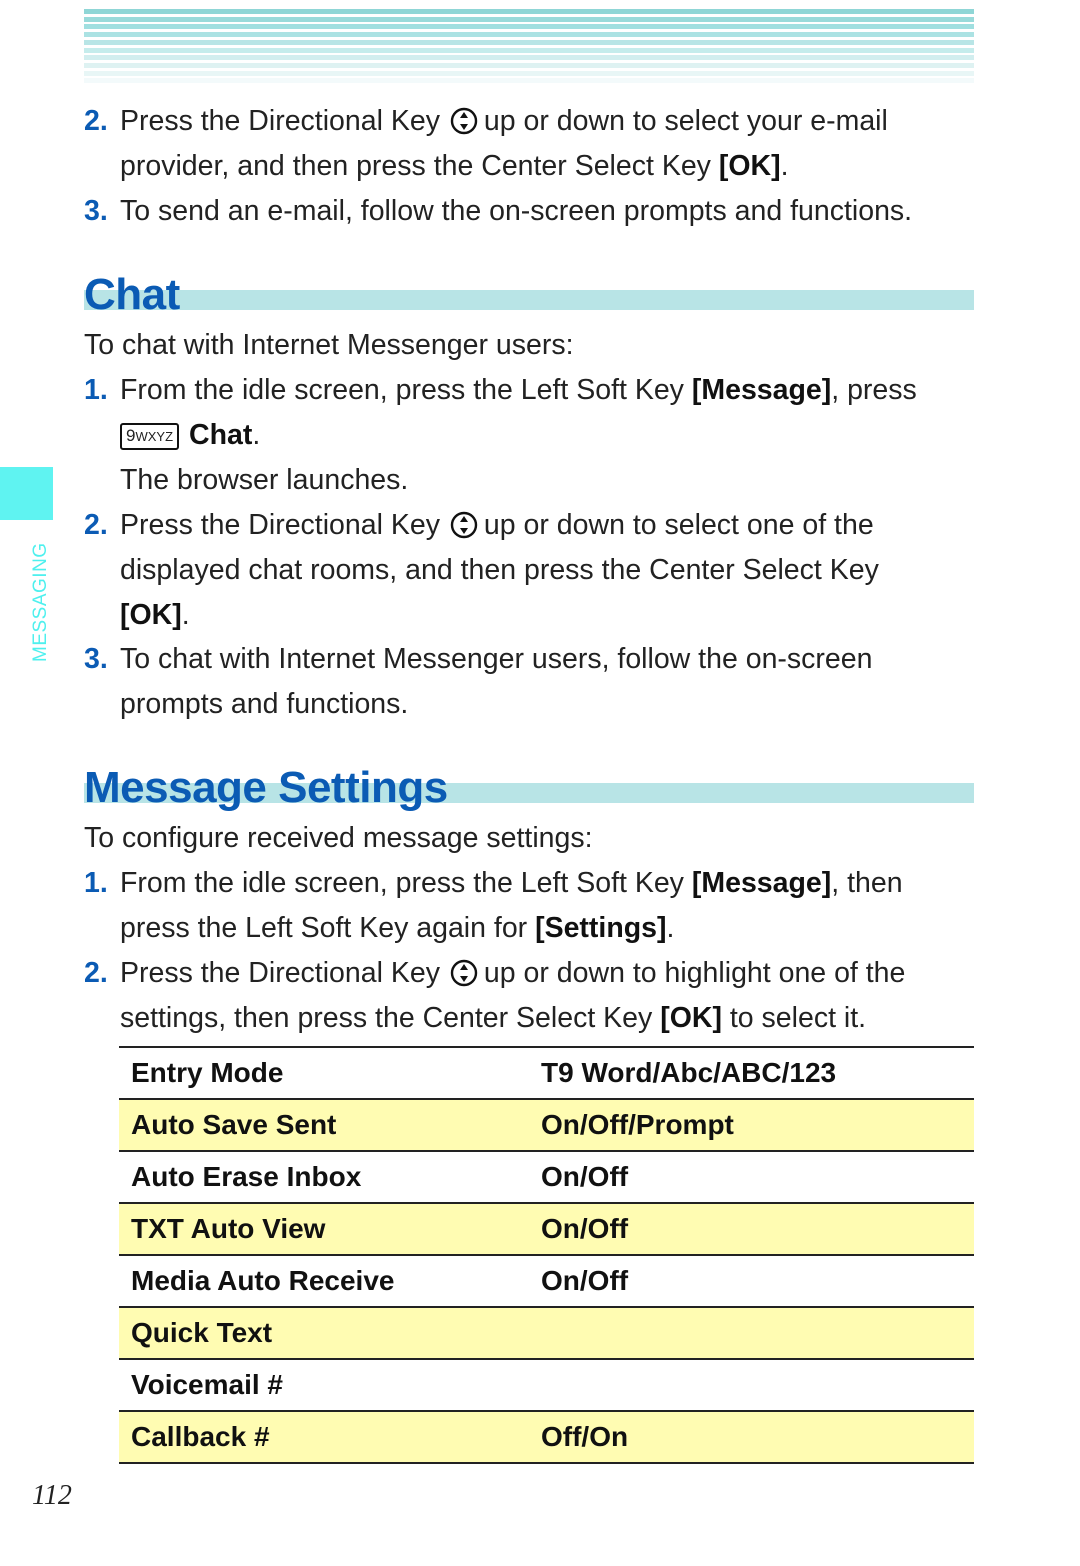 The image size is (1080, 1566). What do you see at coordinates (26, 493) in the screenshot?
I see `section-tab-marker` at bounding box center [26, 493].